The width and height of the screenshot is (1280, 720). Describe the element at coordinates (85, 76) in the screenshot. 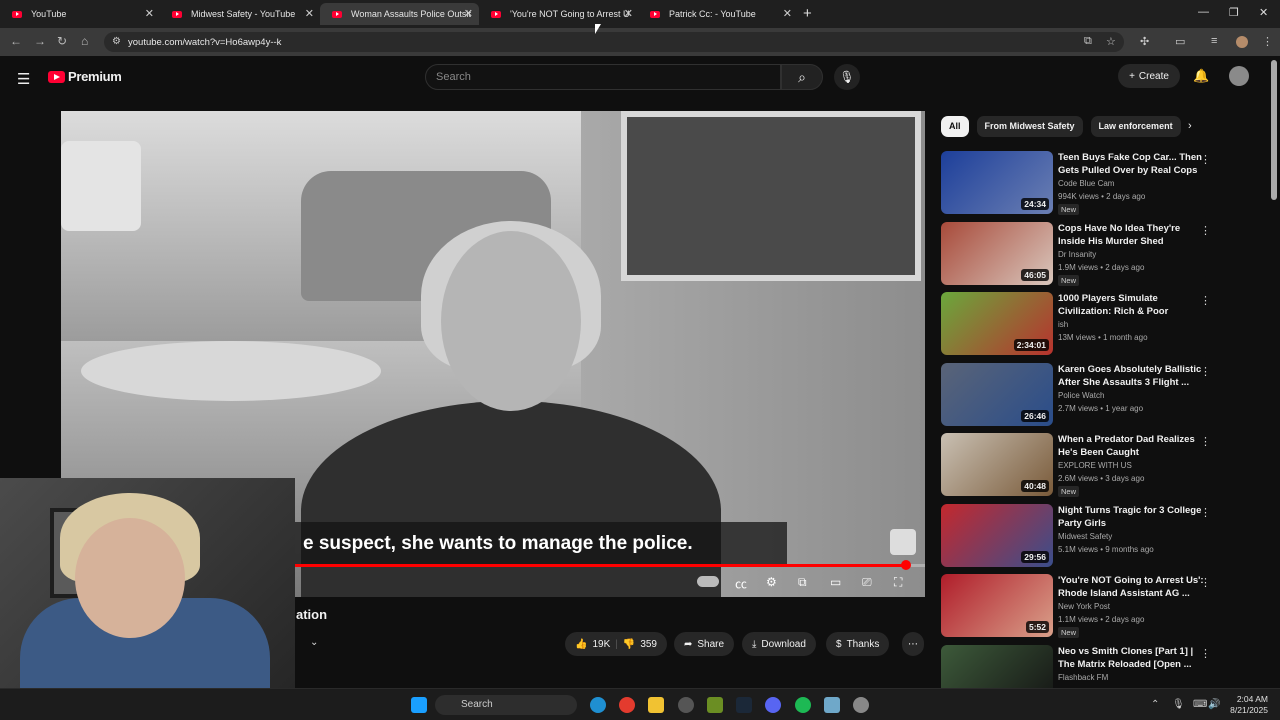

I see `youtube-premium-logo: Premium` at that location.